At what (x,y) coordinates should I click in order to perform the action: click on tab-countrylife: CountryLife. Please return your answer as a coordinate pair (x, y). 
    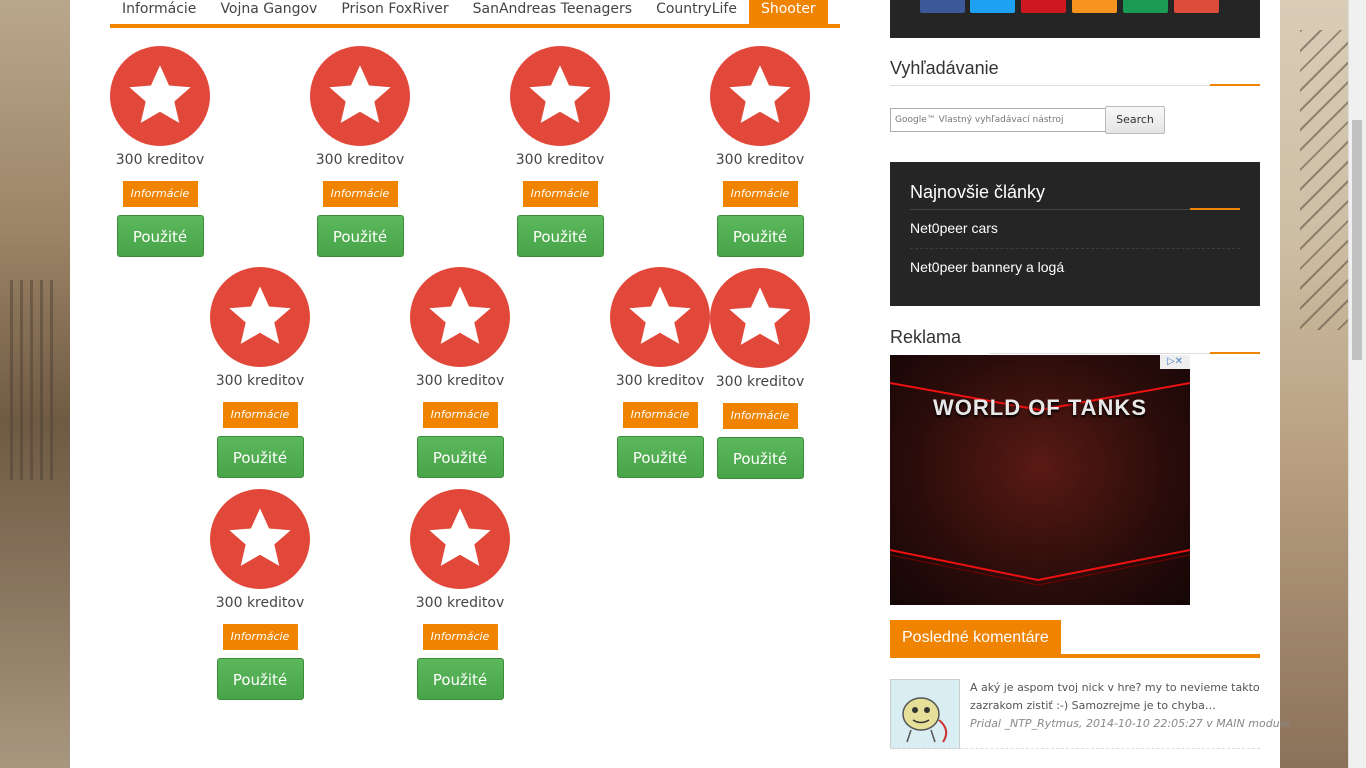
    Looking at the image, I should click on (696, 12).